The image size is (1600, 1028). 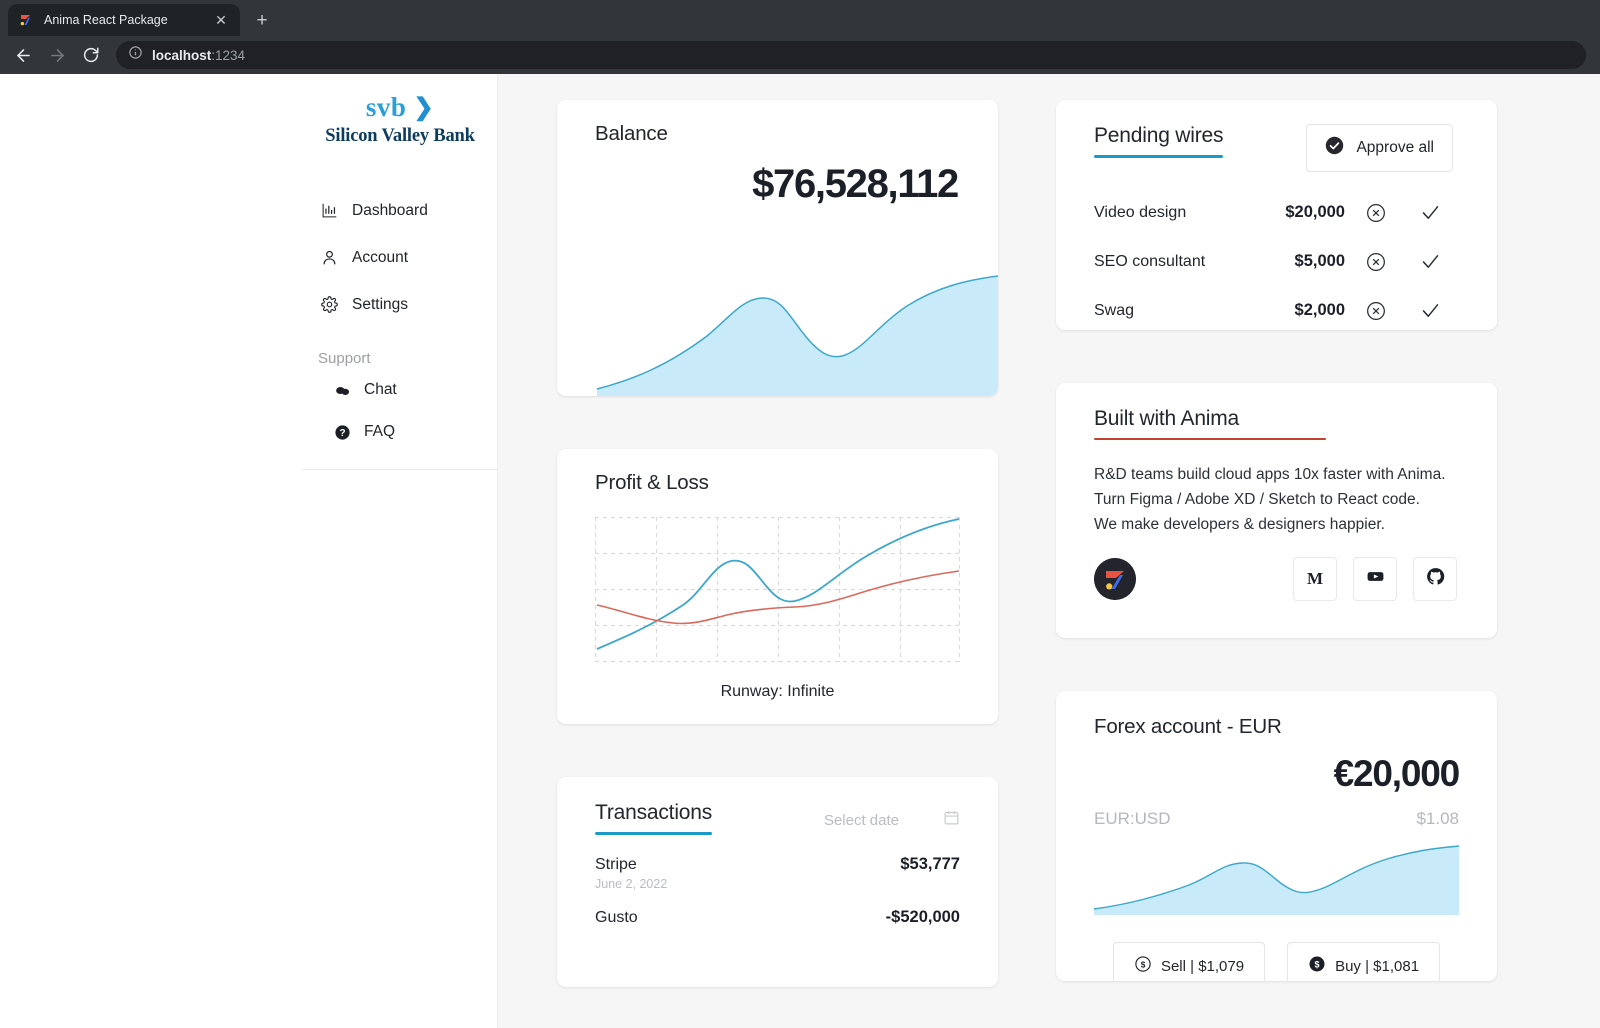 I want to click on forex-chart-wrap, so click(x=1276, y=881).